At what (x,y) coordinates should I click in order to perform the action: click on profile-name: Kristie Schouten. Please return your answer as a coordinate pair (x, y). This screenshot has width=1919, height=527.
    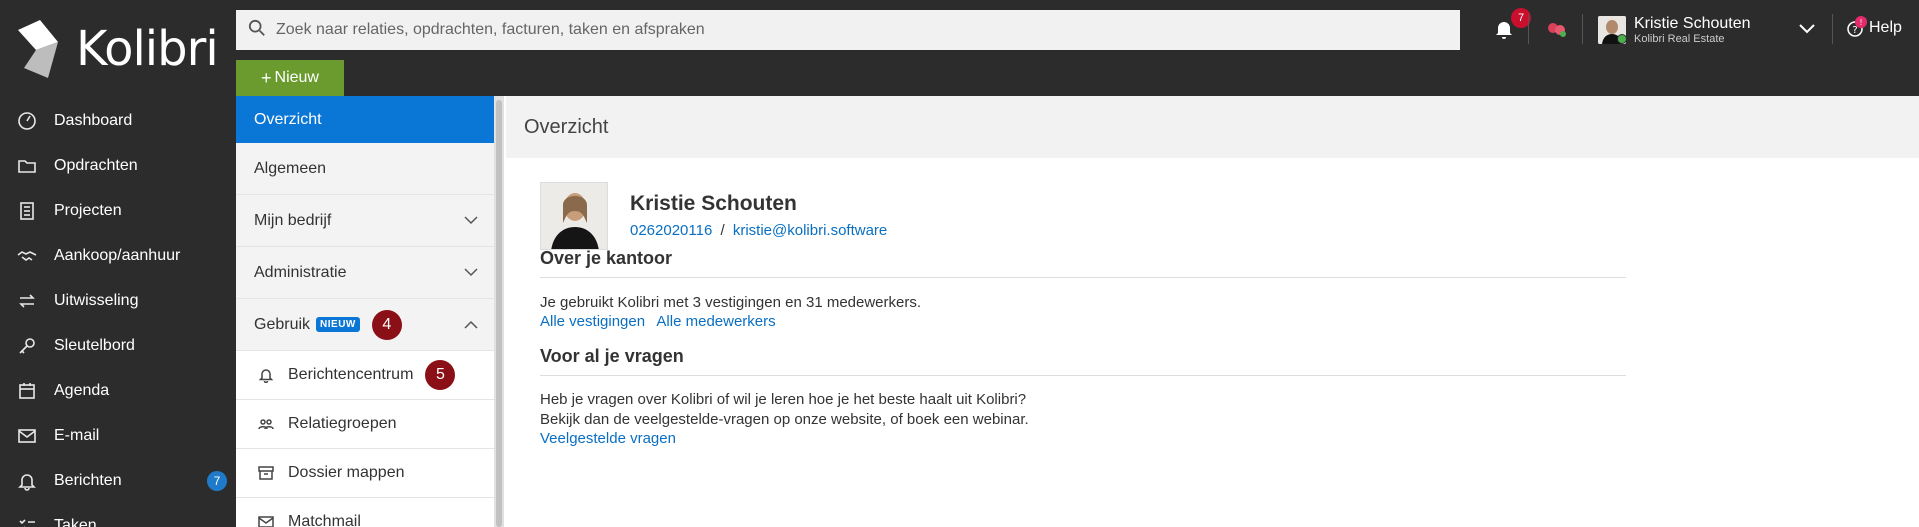
    Looking at the image, I should click on (713, 203).